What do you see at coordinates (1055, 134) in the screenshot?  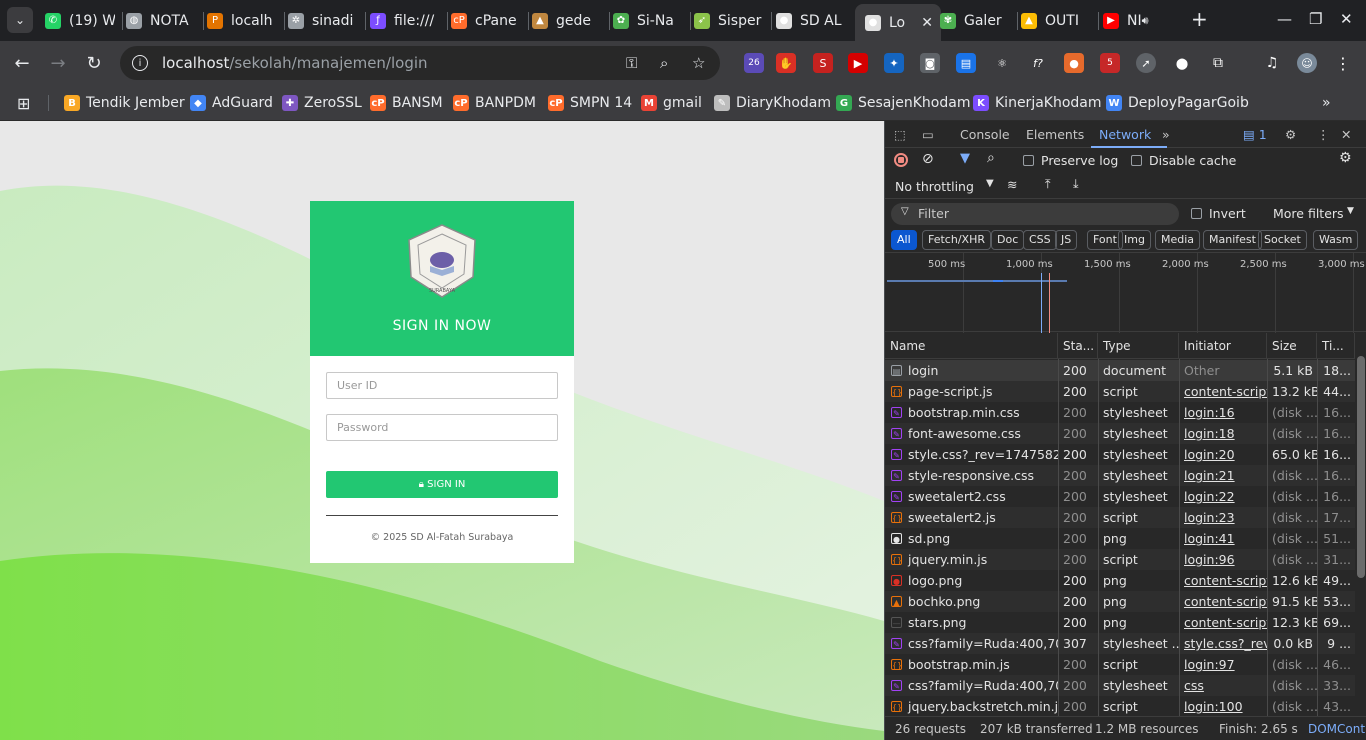 I see `tab-elements: Elements` at bounding box center [1055, 134].